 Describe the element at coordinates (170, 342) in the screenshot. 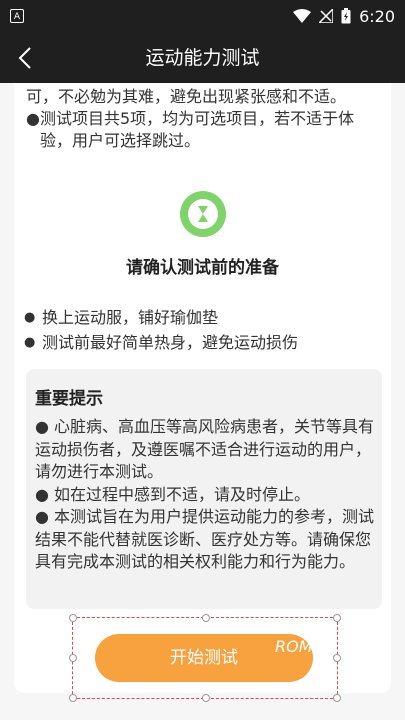

I see `prep-item-text: 测试前最好简单热身，避免运动损伤` at that location.